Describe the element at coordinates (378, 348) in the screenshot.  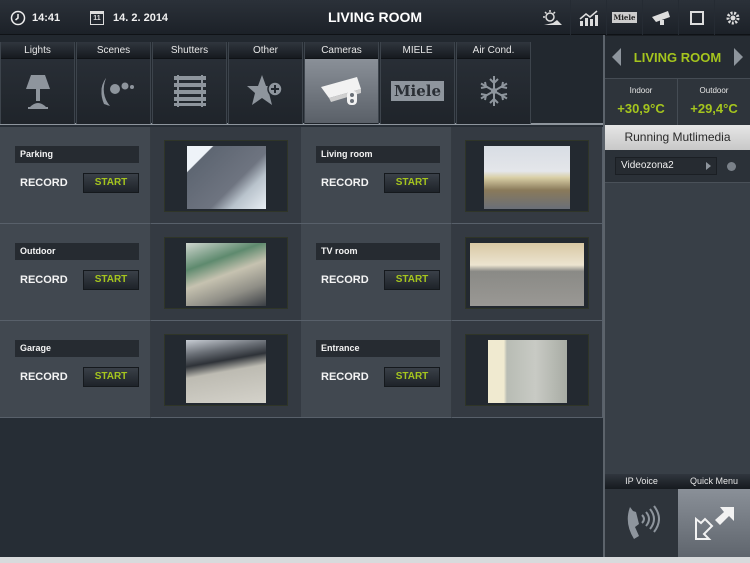
I see `camera-name: Entrance` at that location.